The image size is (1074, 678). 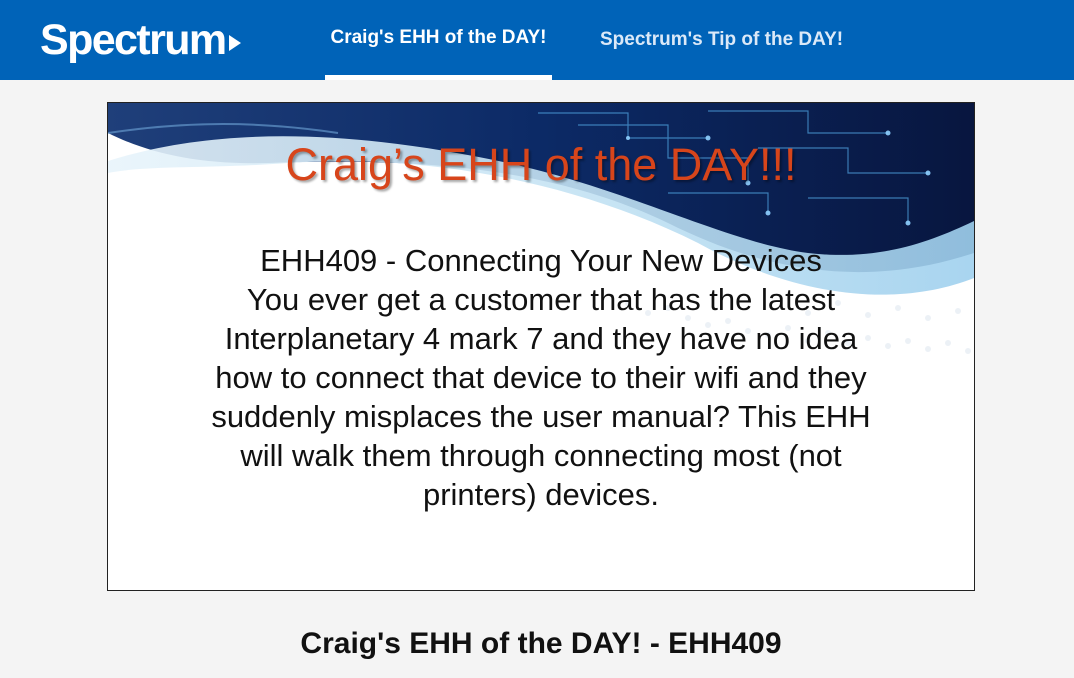 I want to click on tab-craigs-ehh-of-the-day: Craig's EHH of the DAY!, so click(x=438, y=40).